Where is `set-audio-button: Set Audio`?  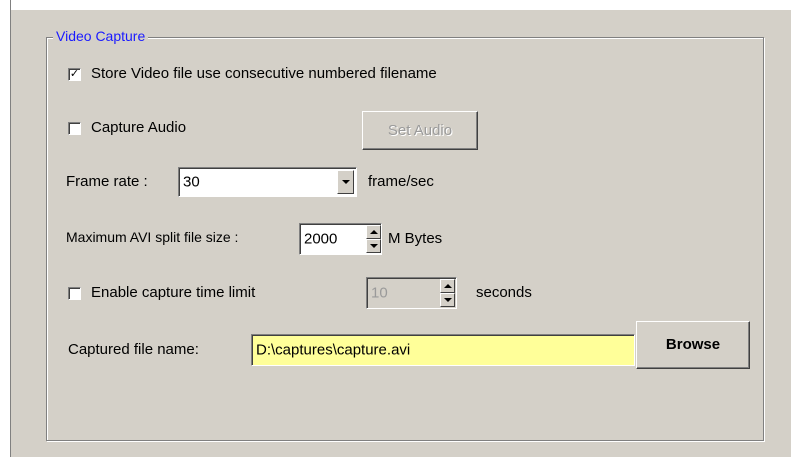
set-audio-button: Set Audio is located at coordinates (420, 130).